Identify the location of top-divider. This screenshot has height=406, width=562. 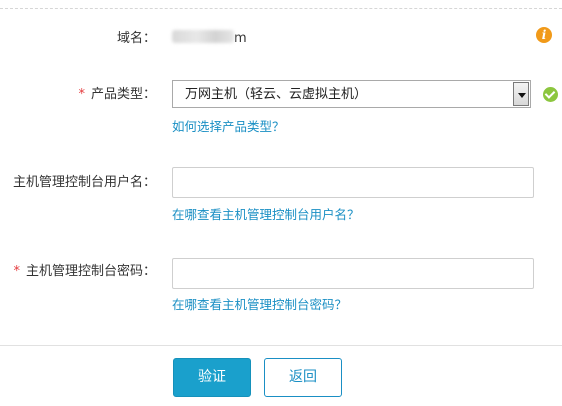
(281, 8).